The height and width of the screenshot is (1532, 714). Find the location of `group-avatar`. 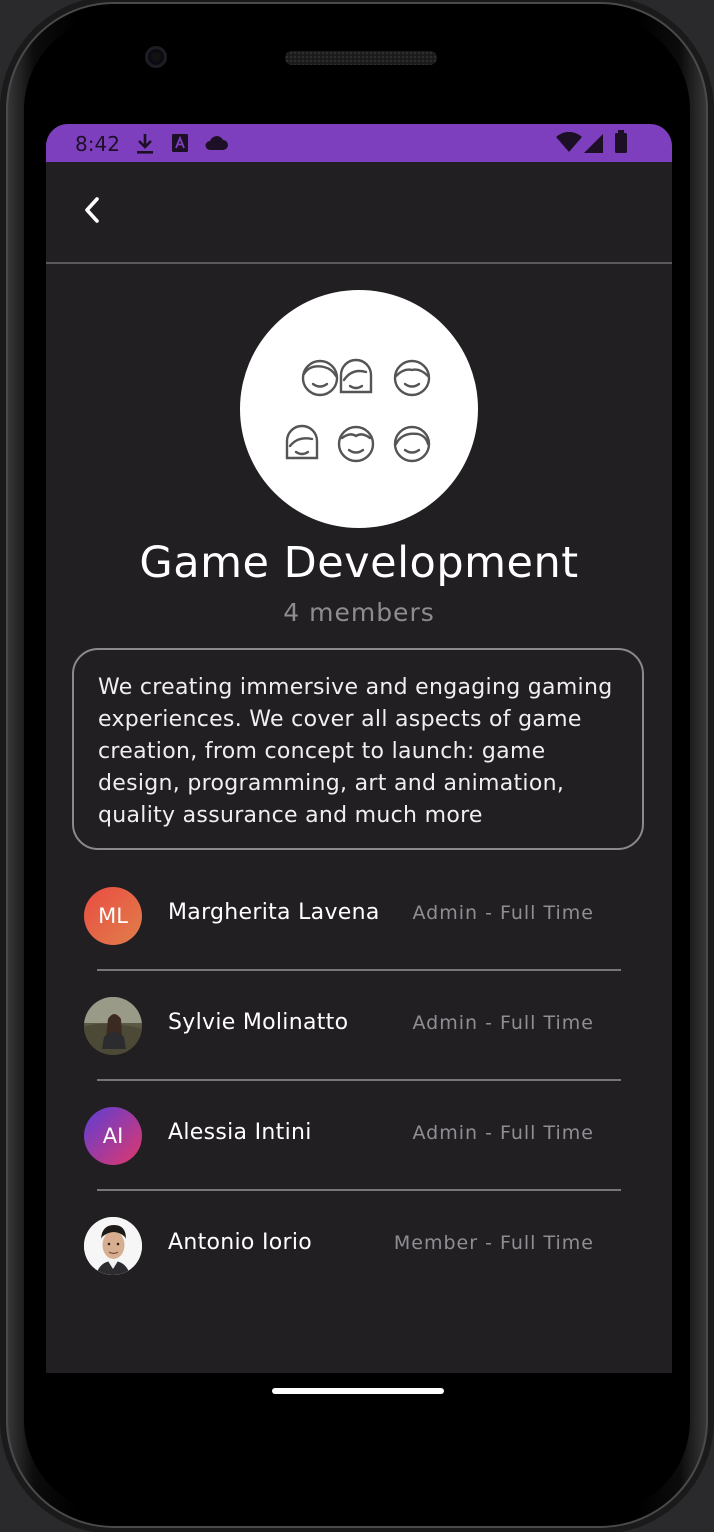

group-avatar is located at coordinates (359, 409).